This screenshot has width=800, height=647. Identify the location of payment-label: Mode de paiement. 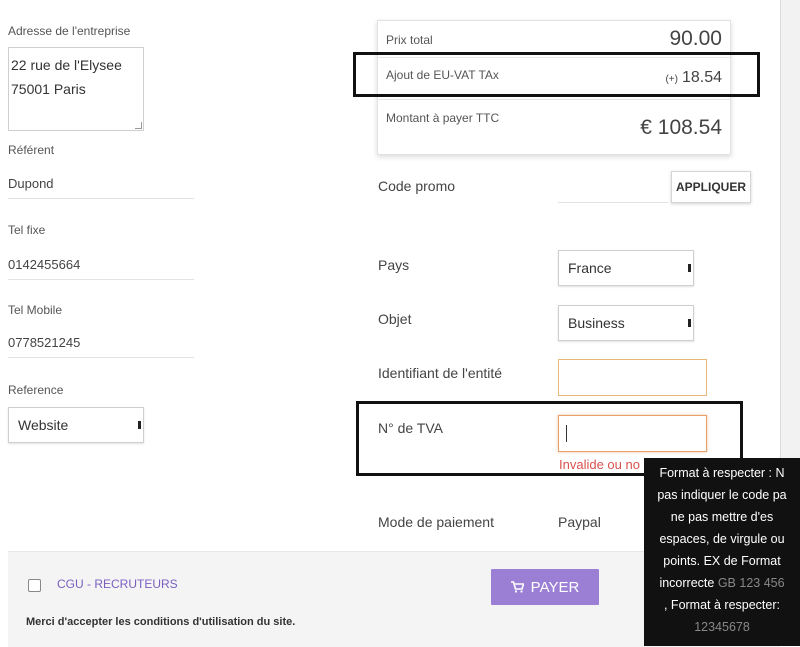
(436, 522).